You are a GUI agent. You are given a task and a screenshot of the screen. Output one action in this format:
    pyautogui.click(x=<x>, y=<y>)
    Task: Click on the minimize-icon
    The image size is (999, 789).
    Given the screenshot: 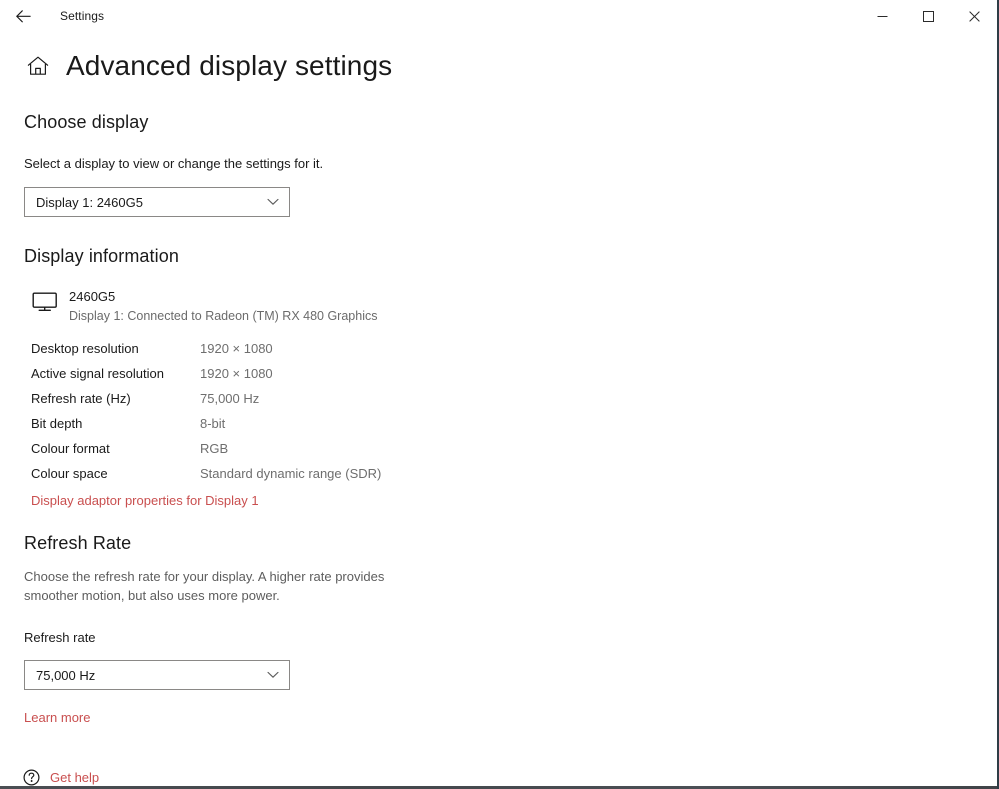 What is the action you would take?
    pyautogui.click(x=882, y=16)
    